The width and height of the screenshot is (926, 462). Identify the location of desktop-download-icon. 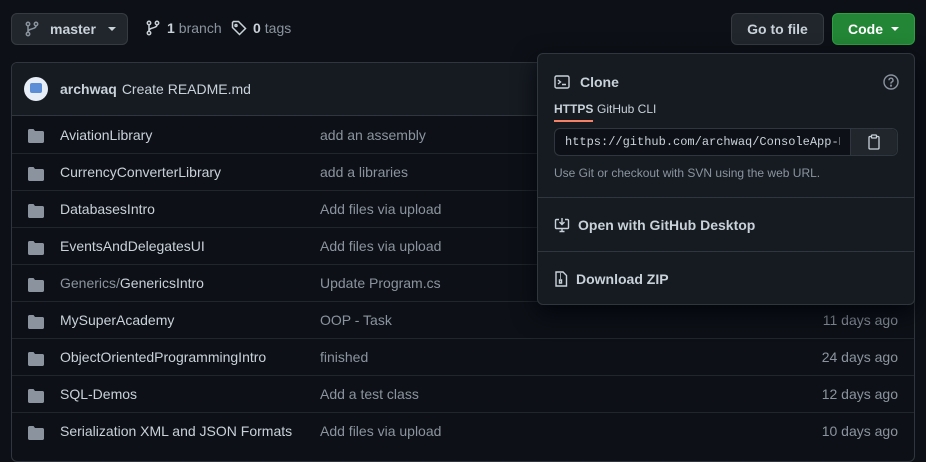
(562, 225).